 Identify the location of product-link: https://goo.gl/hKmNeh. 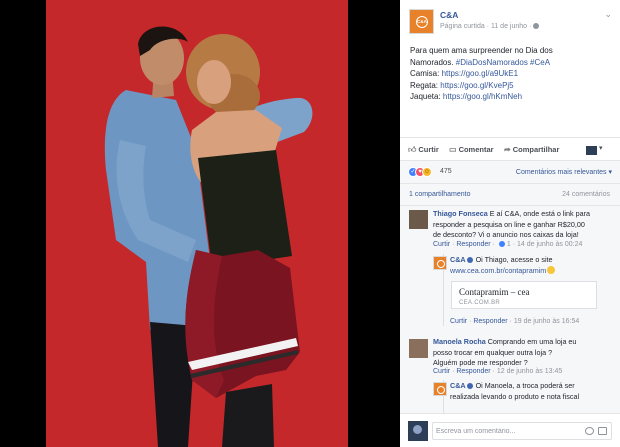
(482, 96).